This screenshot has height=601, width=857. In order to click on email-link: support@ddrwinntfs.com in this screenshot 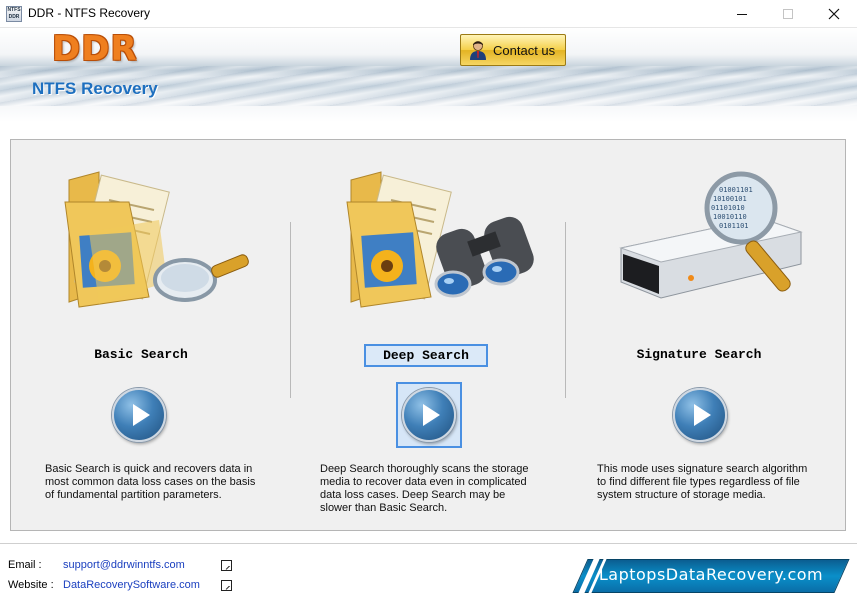, I will do `click(124, 565)`.